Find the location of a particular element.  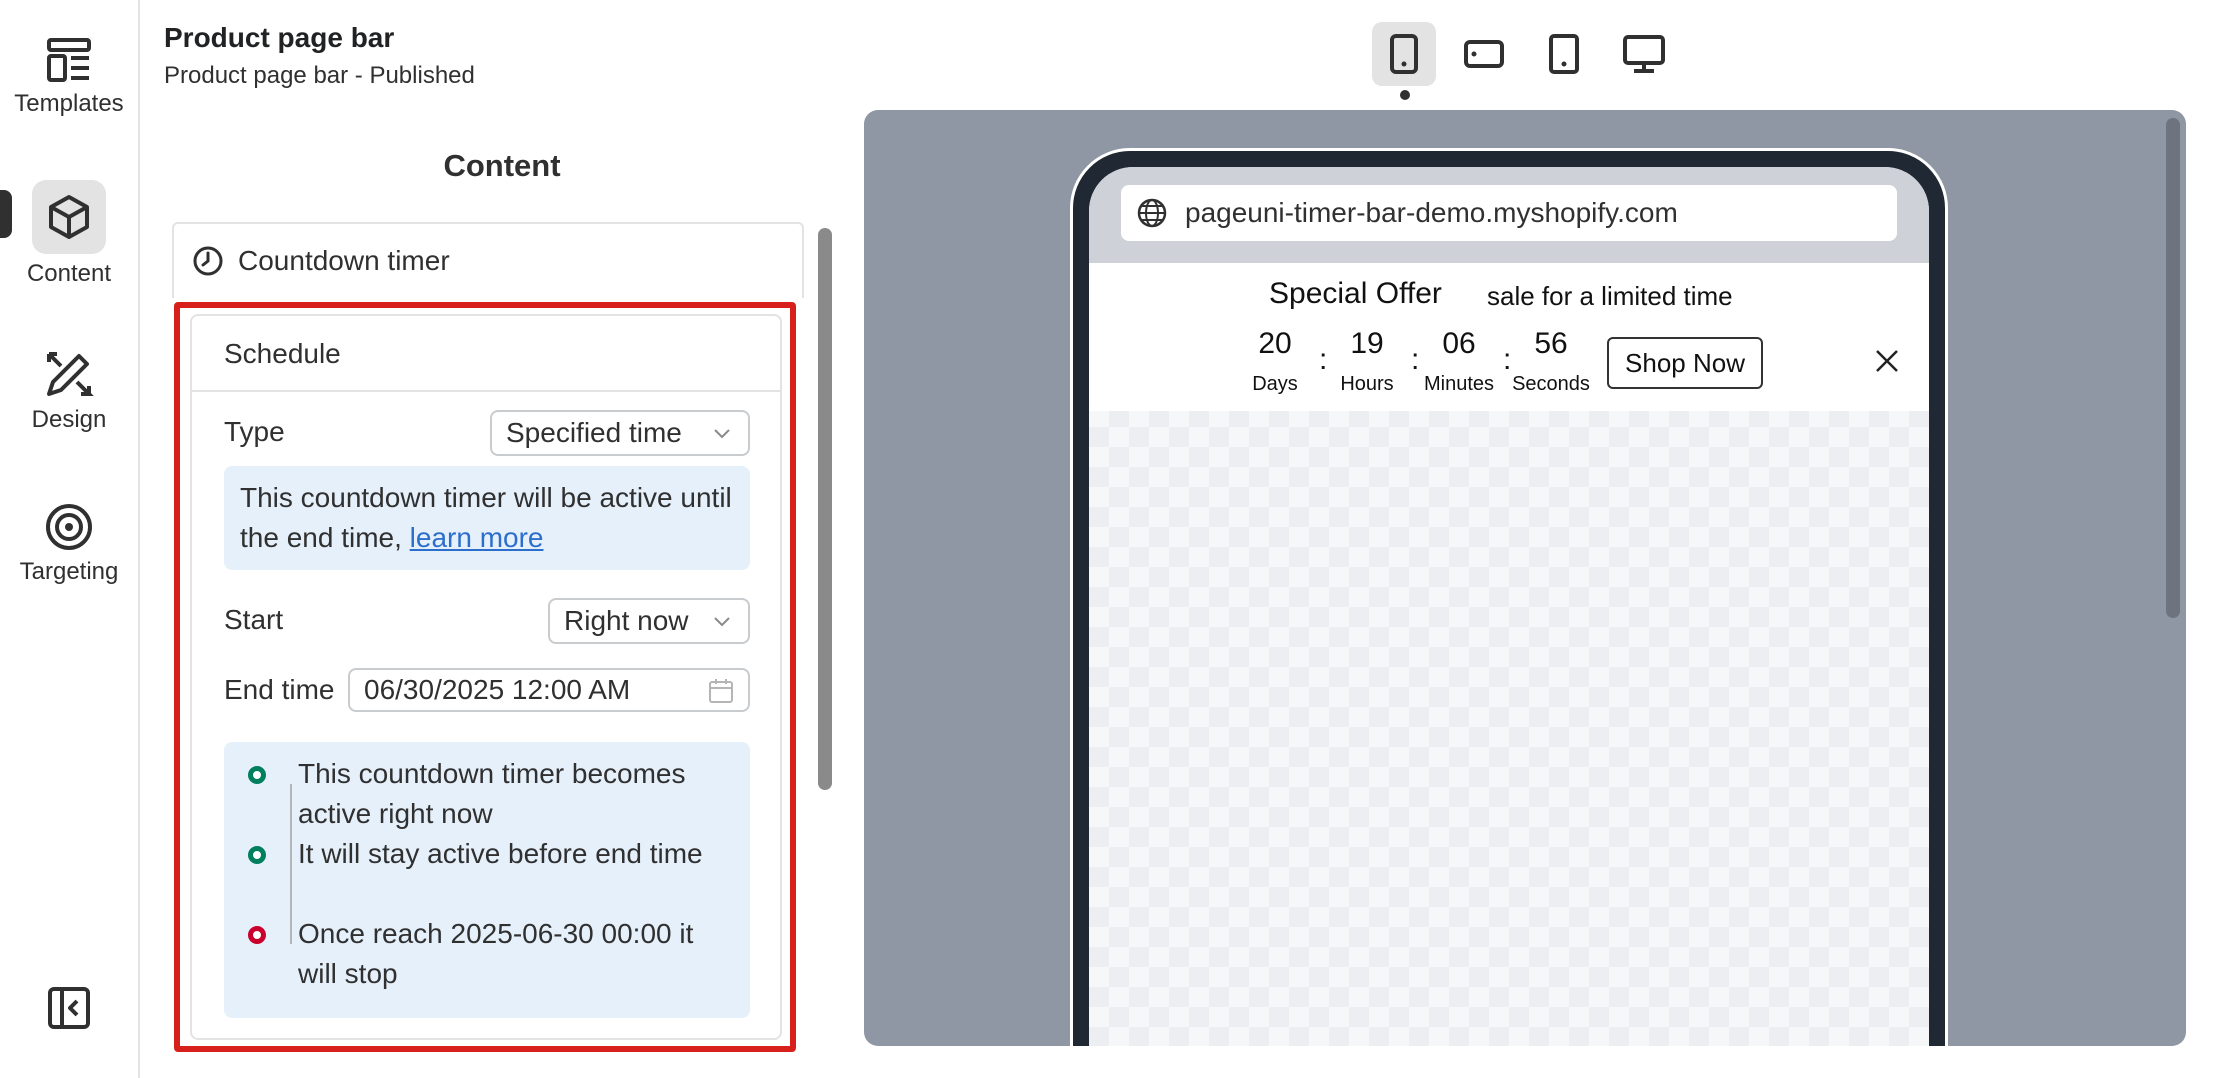

active-device-indicator is located at coordinates (1405, 95).